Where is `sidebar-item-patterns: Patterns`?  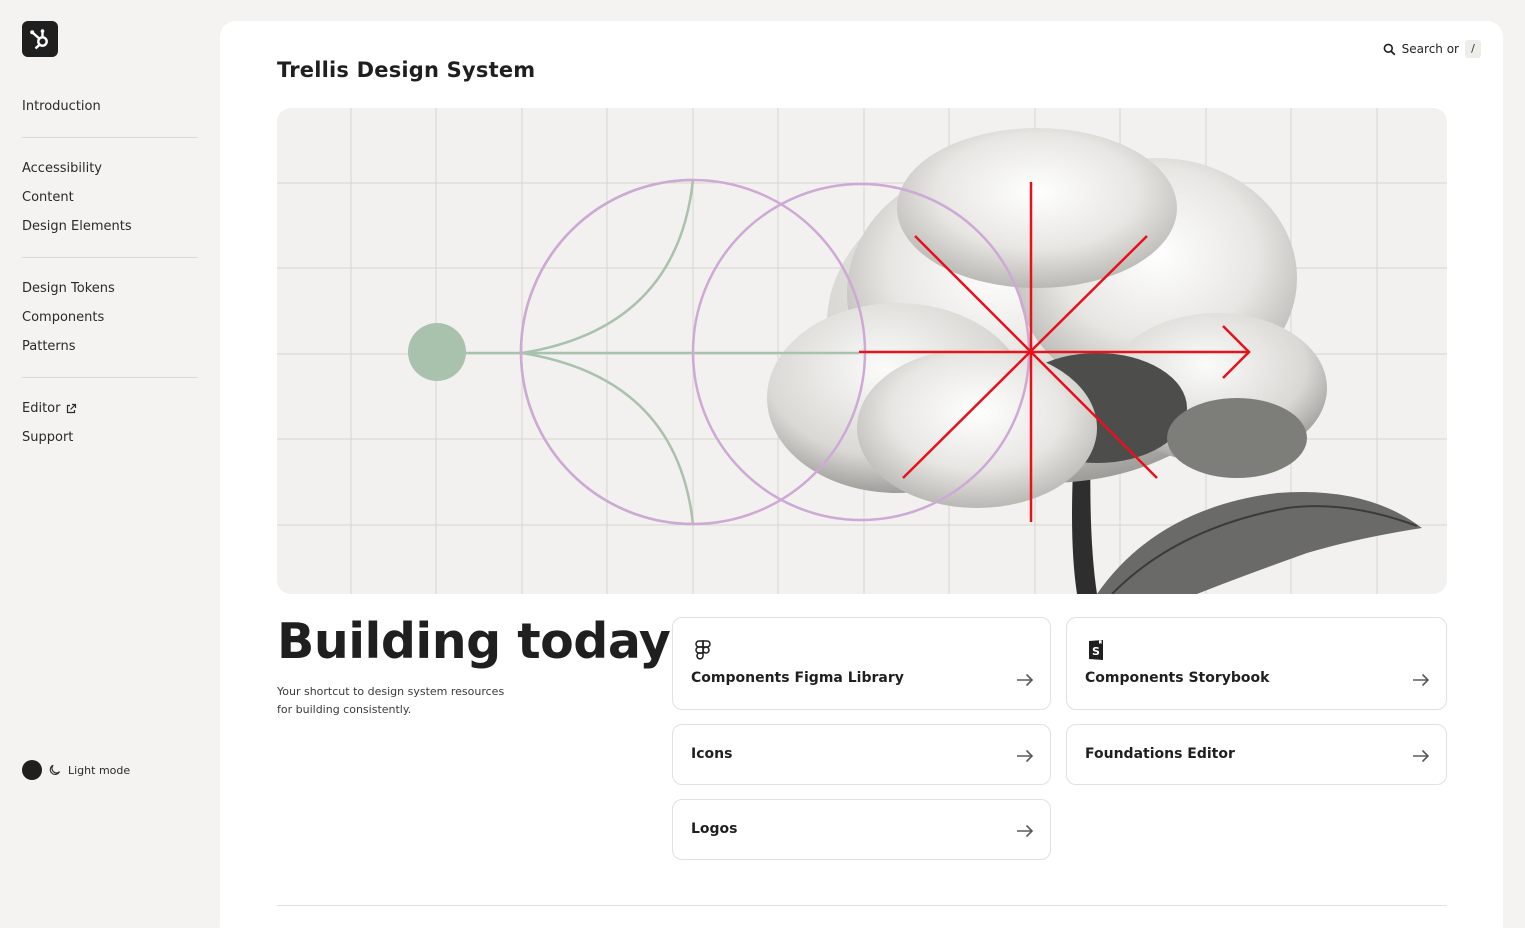
sidebar-item-patterns: Patterns is located at coordinates (110, 346).